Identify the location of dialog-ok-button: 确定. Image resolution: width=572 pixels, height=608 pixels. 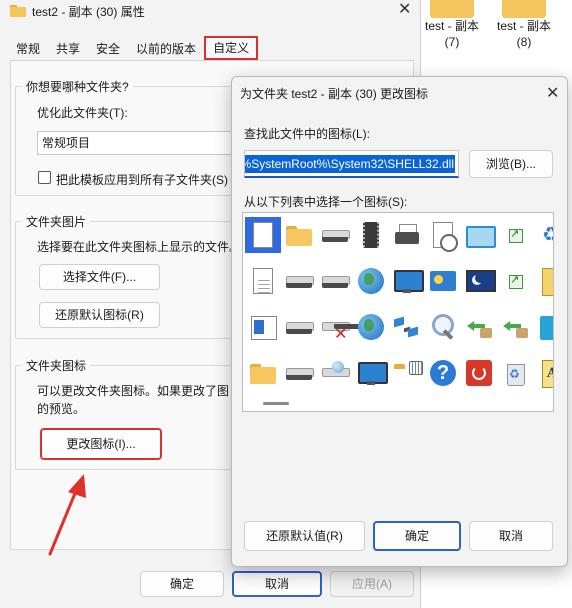
(417, 536).